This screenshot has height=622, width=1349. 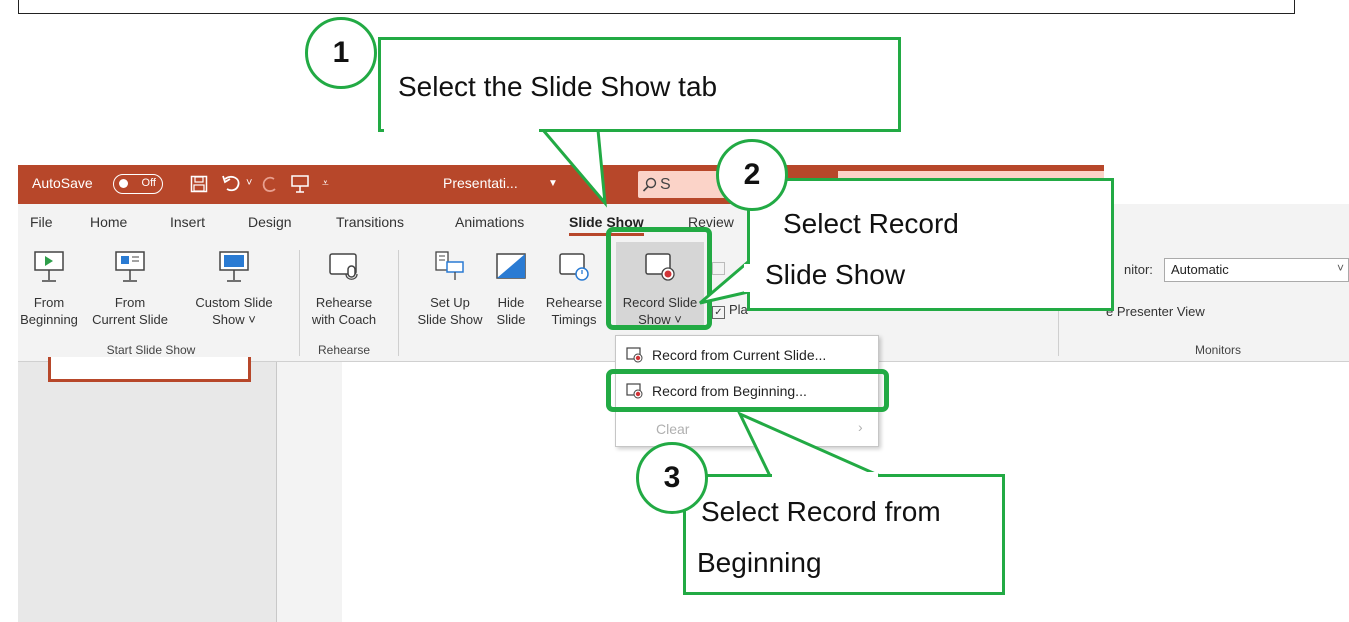 I want to click on callout-3-pointer, so click(x=808, y=444).